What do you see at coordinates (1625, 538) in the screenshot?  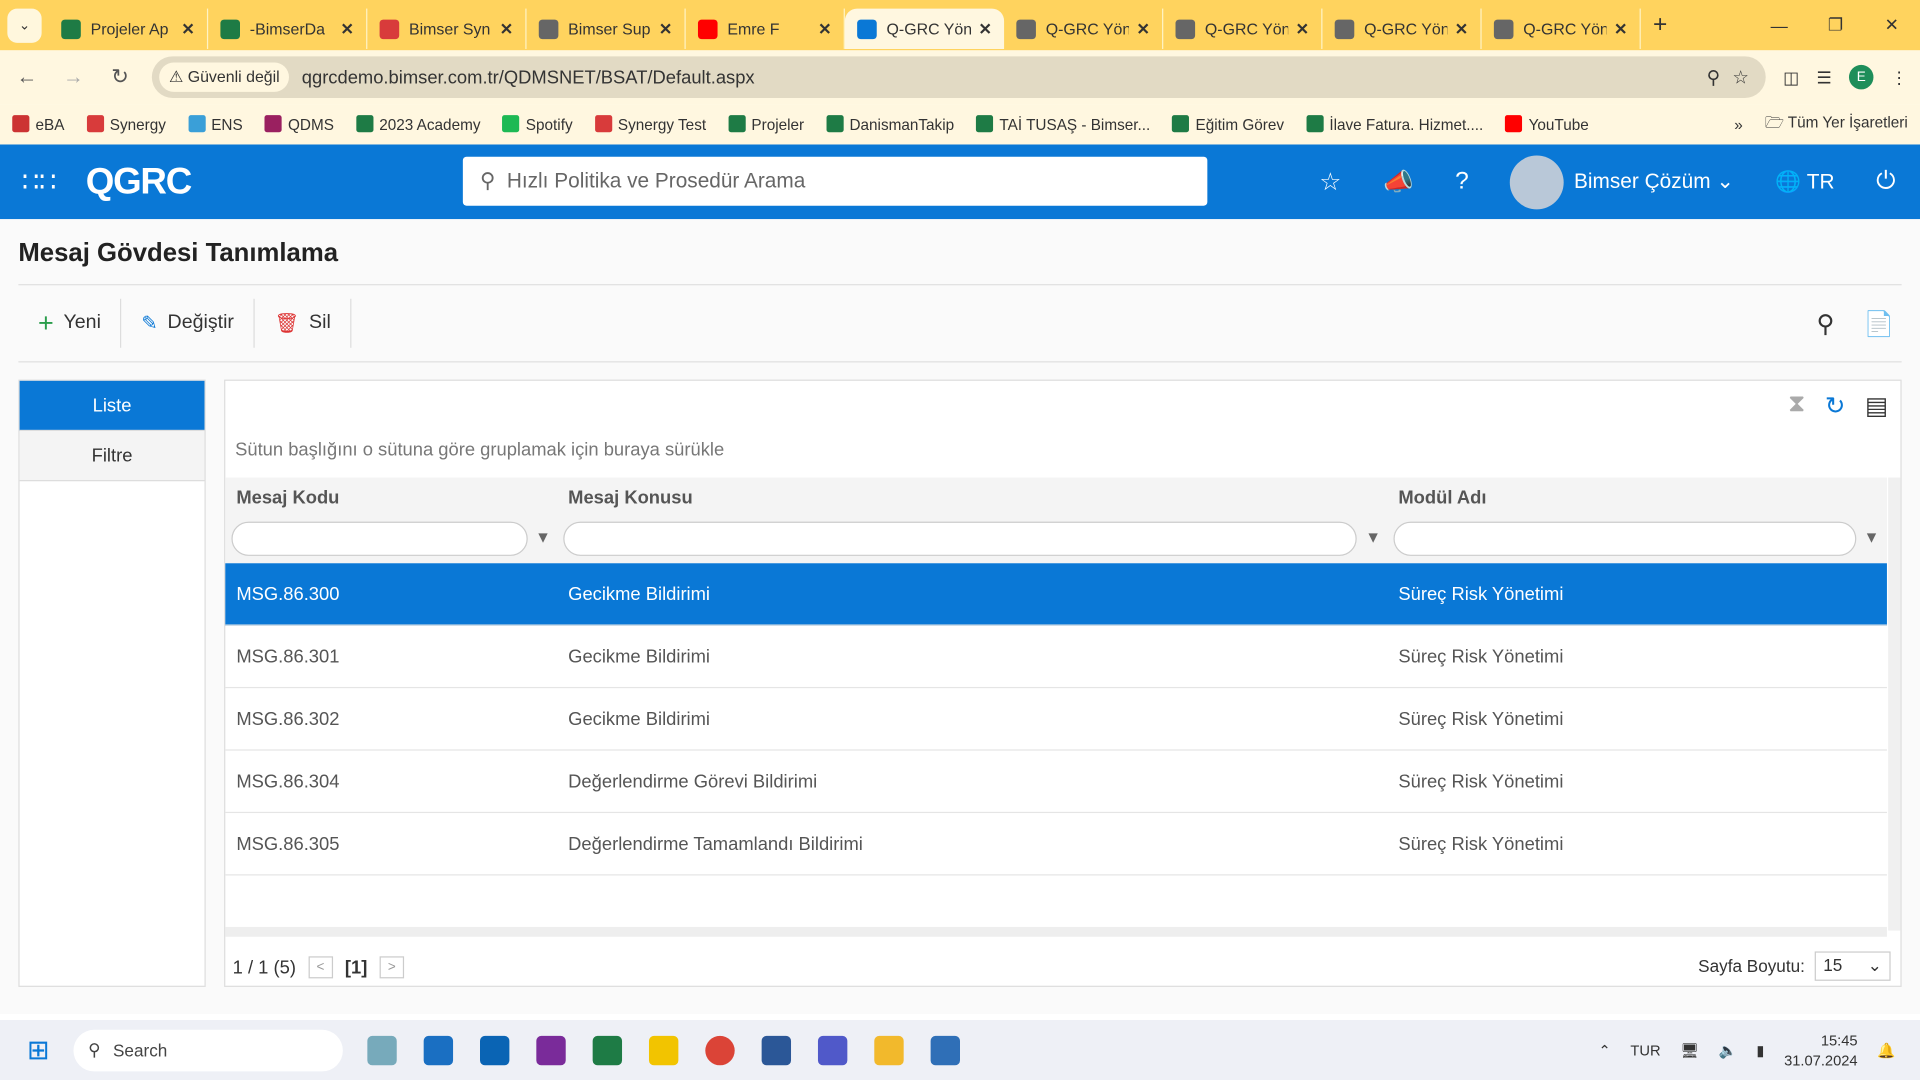 I see `filter-input-module` at bounding box center [1625, 538].